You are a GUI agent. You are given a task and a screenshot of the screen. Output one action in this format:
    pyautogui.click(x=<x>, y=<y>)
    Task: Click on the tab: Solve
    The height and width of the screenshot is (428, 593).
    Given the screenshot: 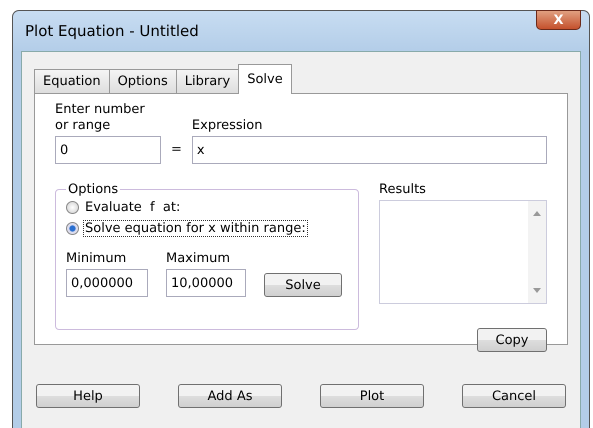 What is the action you would take?
    pyautogui.click(x=265, y=79)
    